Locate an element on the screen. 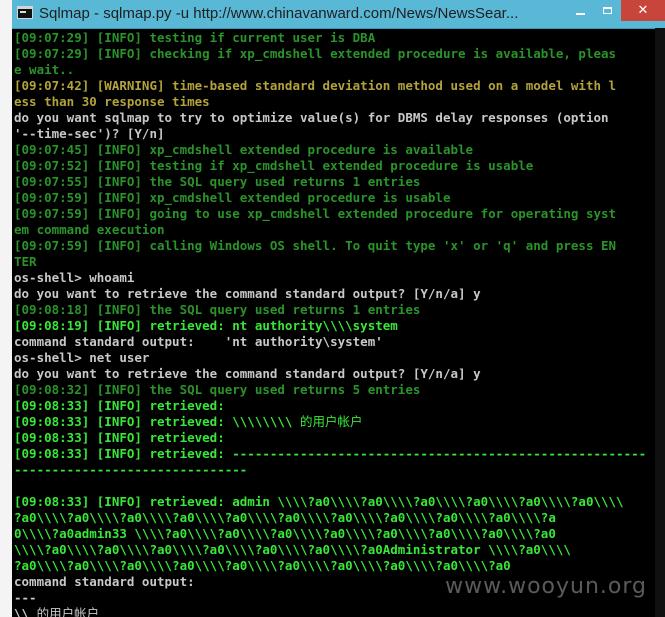 This screenshot has width=665, height=617. console-text: TER is located at coordinates (25, 261).